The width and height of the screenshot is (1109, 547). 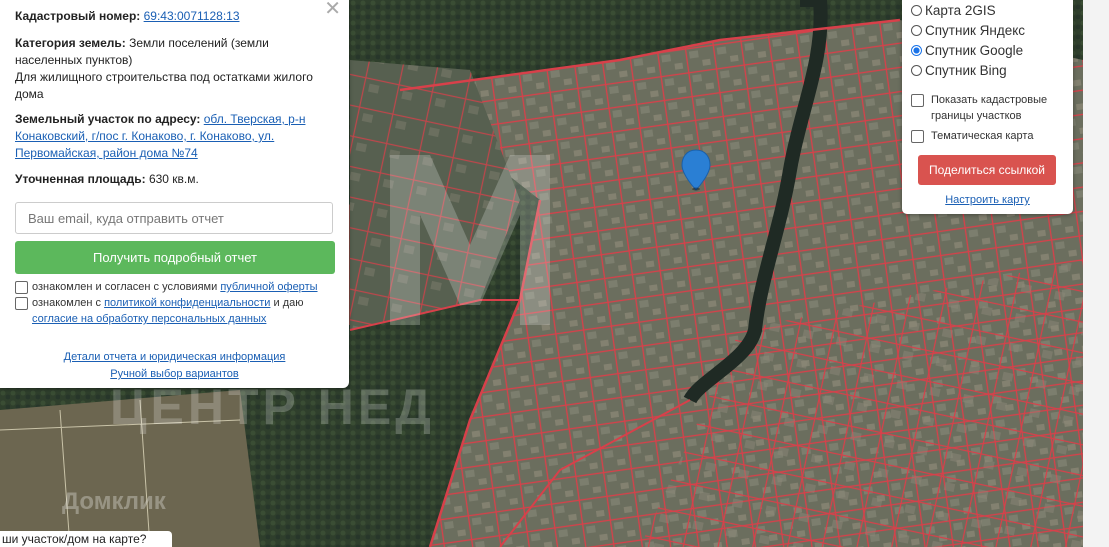 I want to click on cadastral-number-link: 69:43:0071128:13, so click(x=192, y=16).